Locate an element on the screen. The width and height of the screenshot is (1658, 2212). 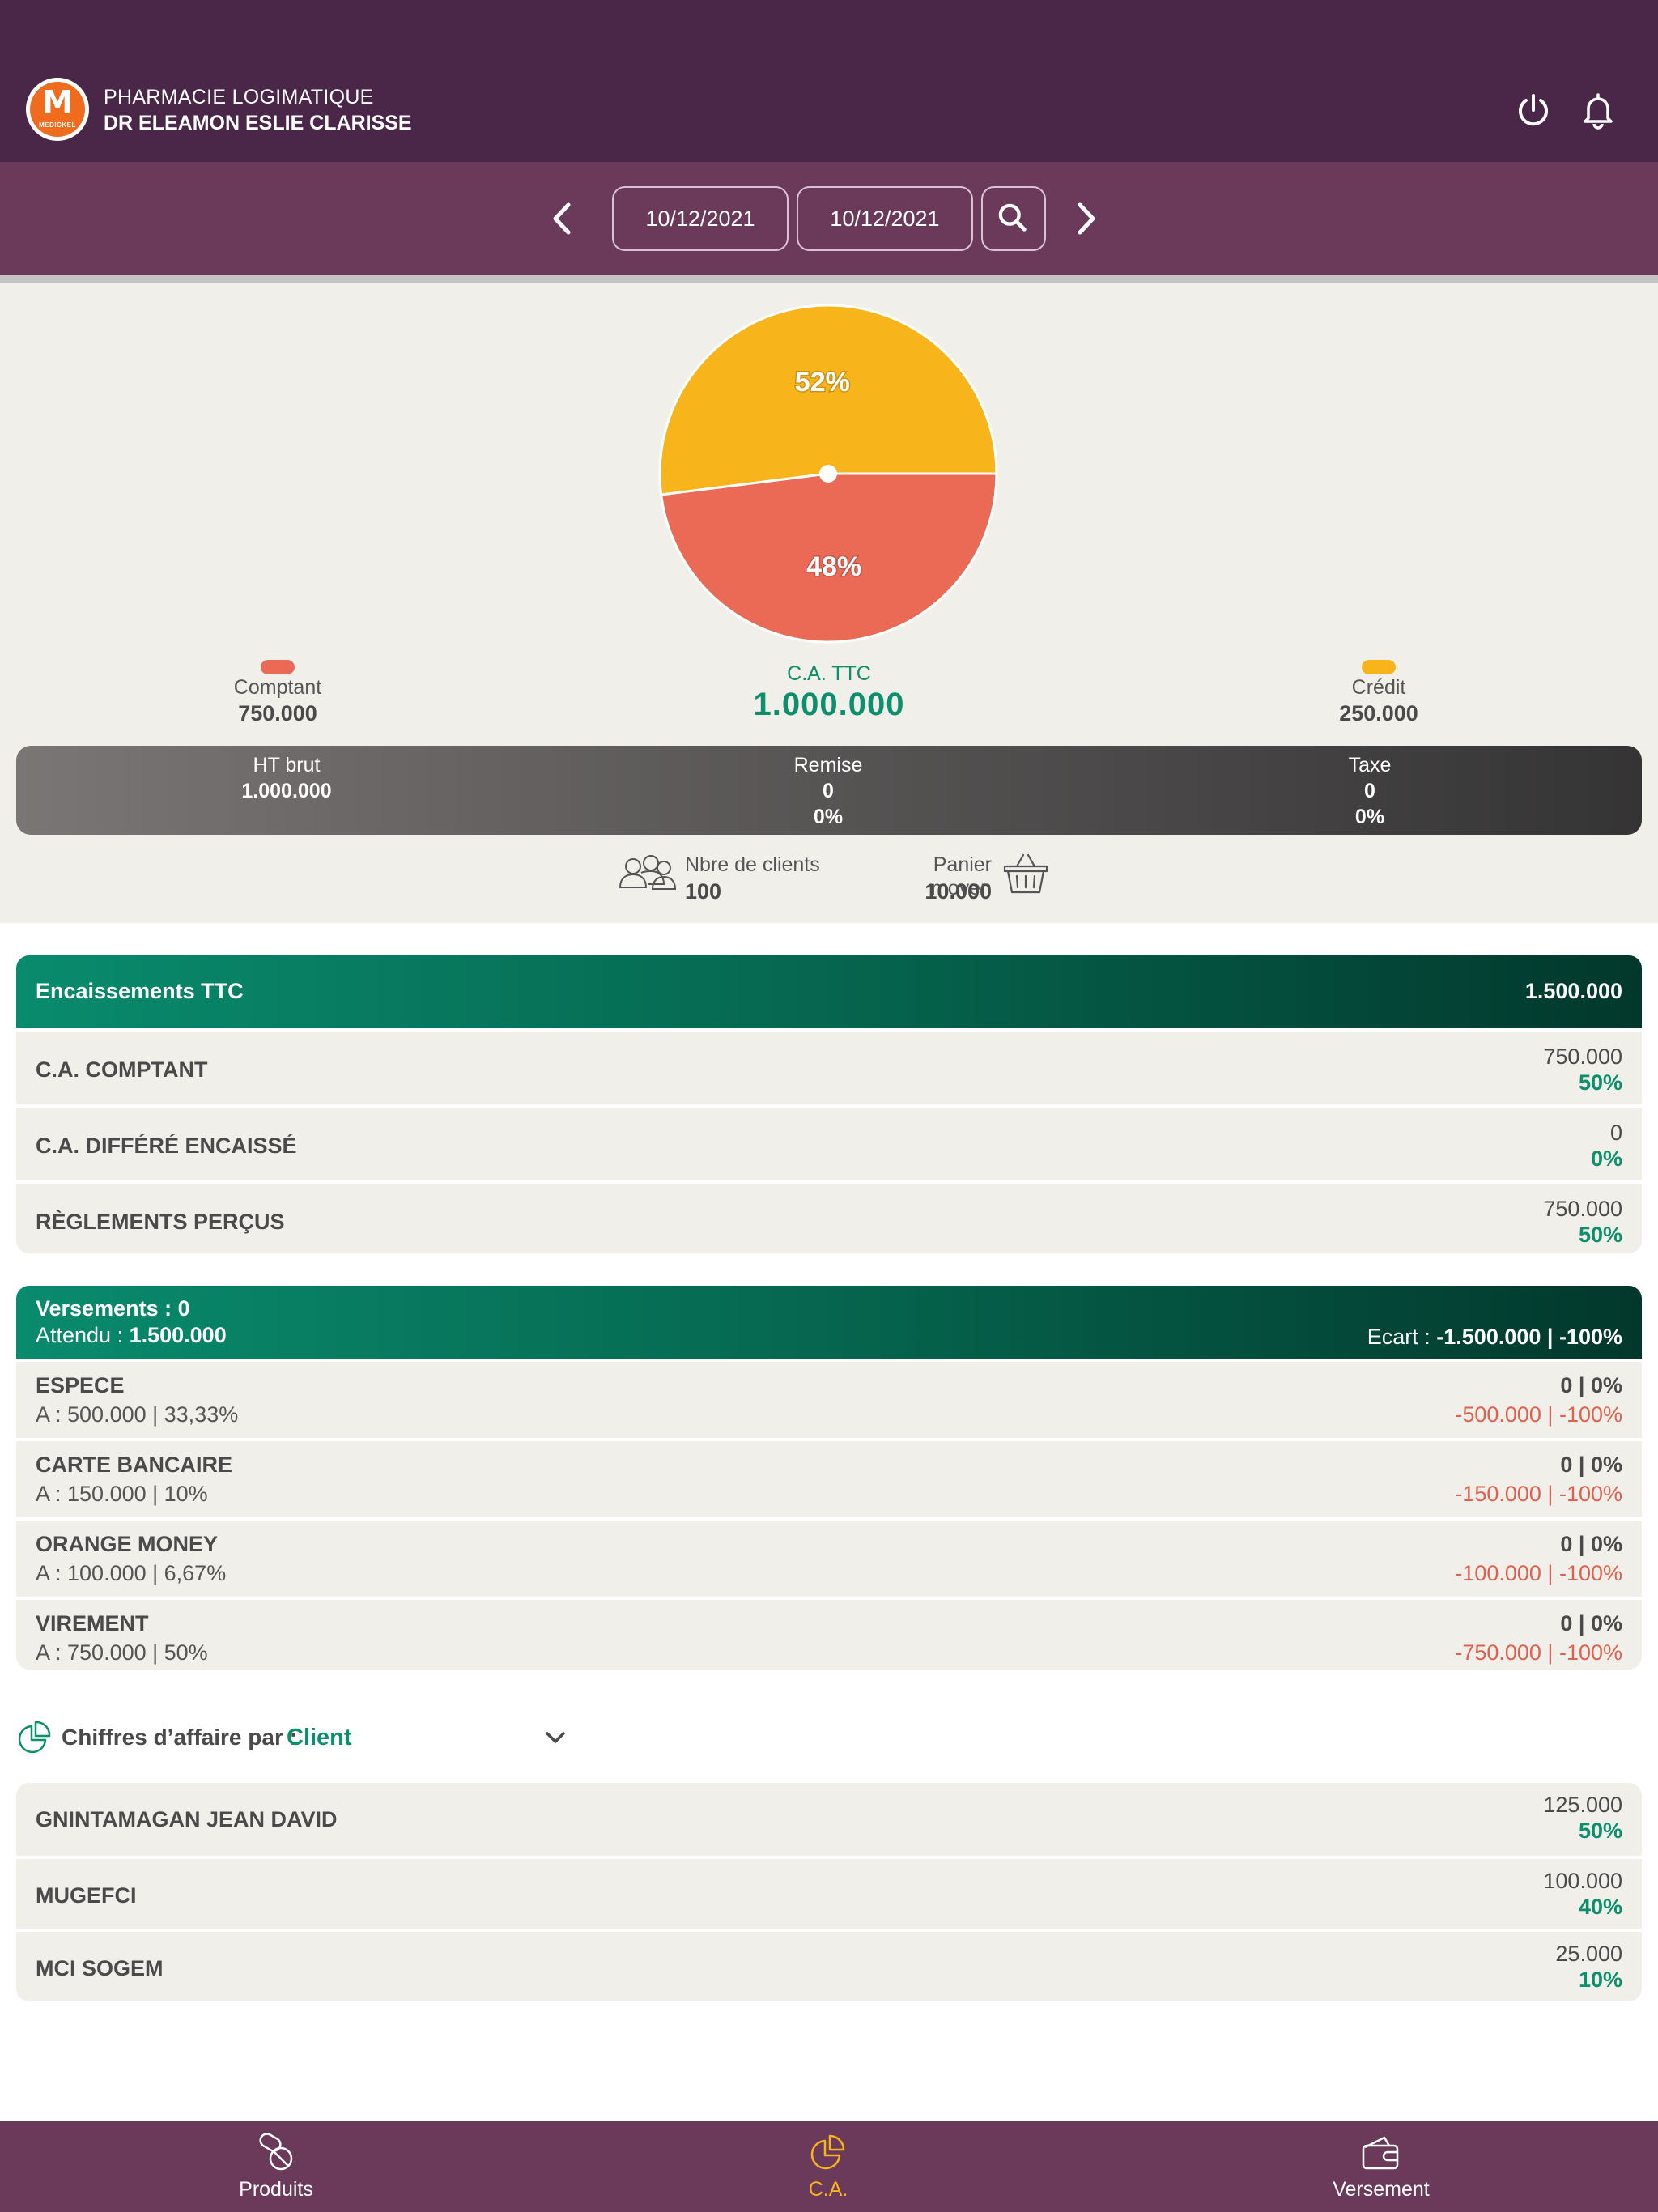
taxe: Taxe 0 0% is located at coordinates (1370, 791).